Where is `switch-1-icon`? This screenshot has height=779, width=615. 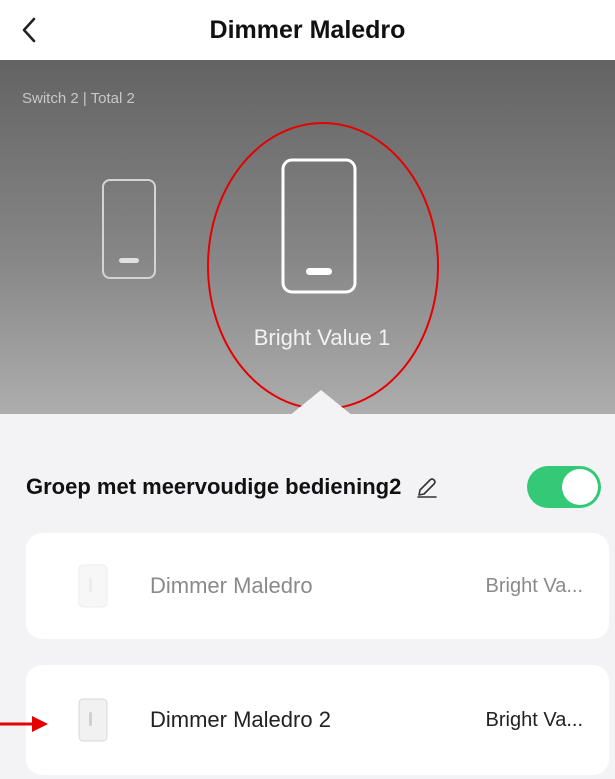
switch-1-icon is located at coordinates (129, 229).